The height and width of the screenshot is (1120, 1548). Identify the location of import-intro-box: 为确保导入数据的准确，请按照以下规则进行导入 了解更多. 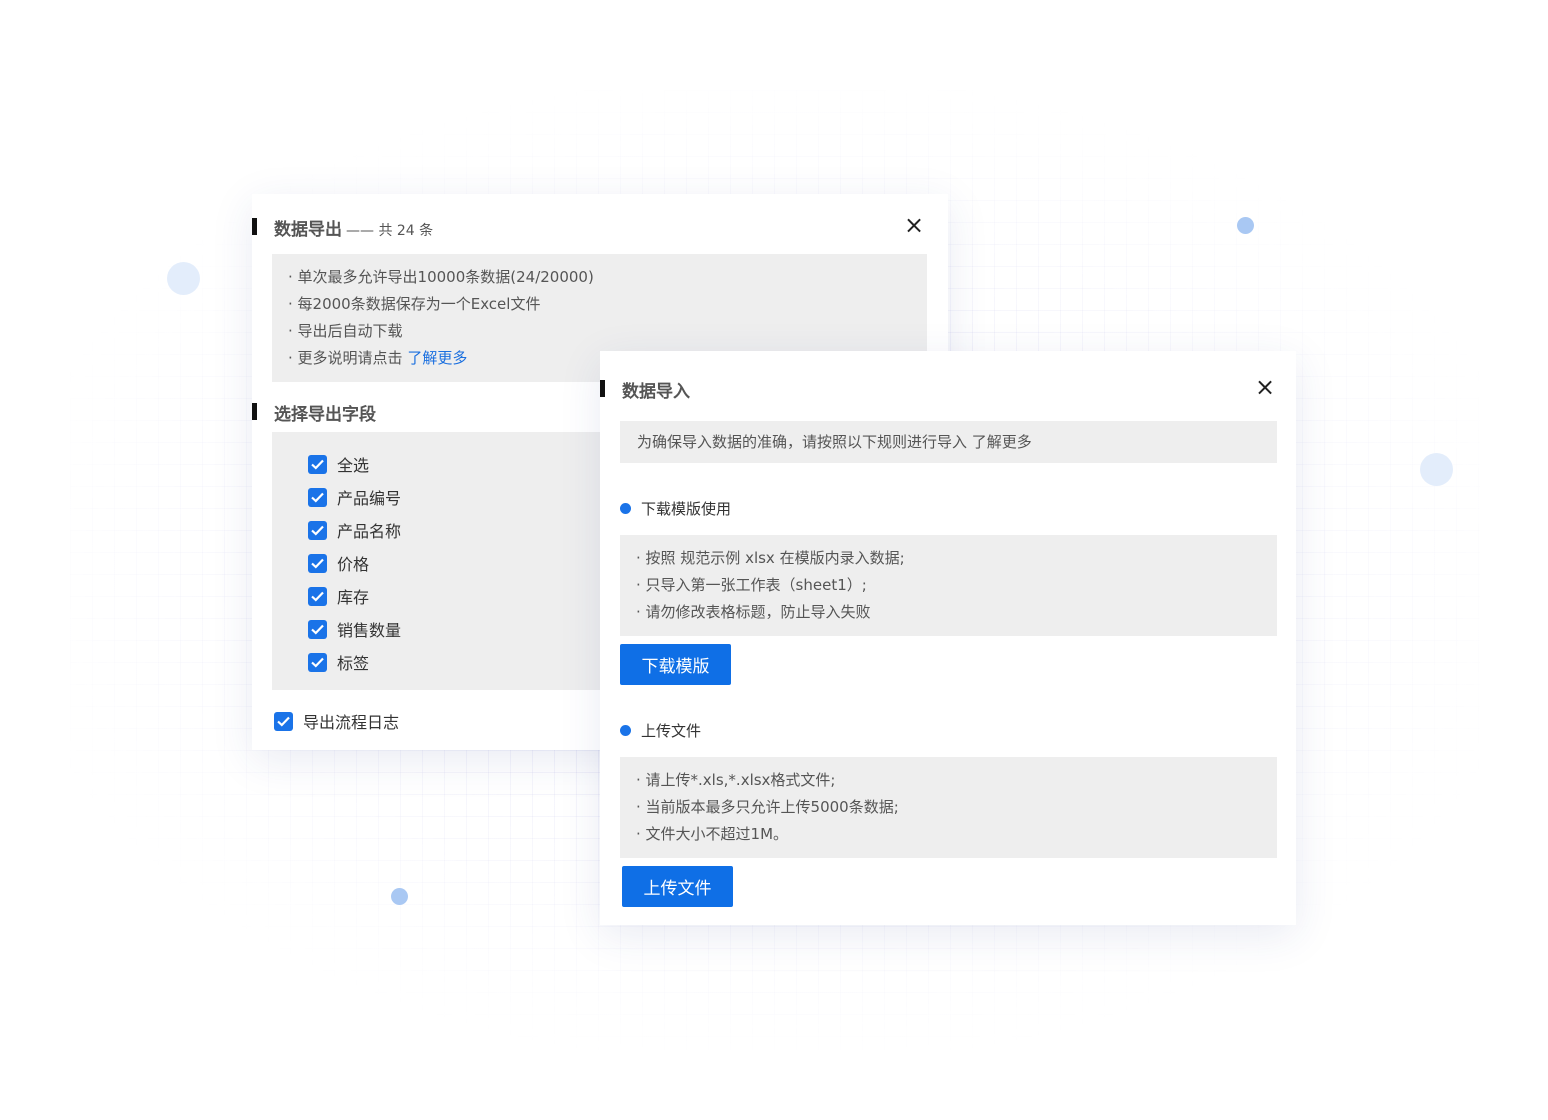
(948, 442).